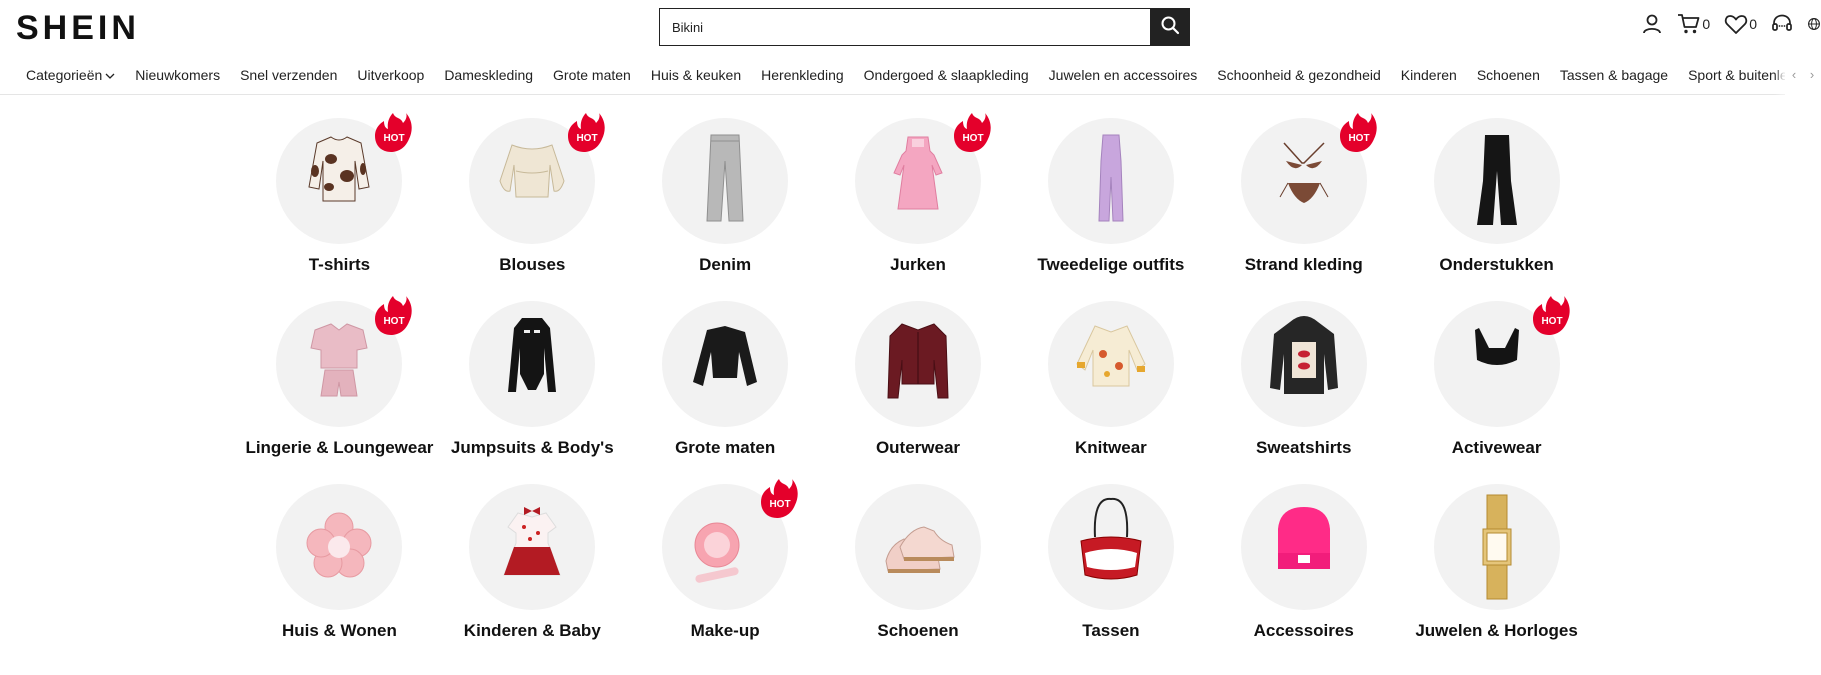 The image size is (1821, 675). What do you see at coordinates (64, 74) in the screenshot?
I see `nav-item-label: Categorieën` at bounding box center [64, 74].